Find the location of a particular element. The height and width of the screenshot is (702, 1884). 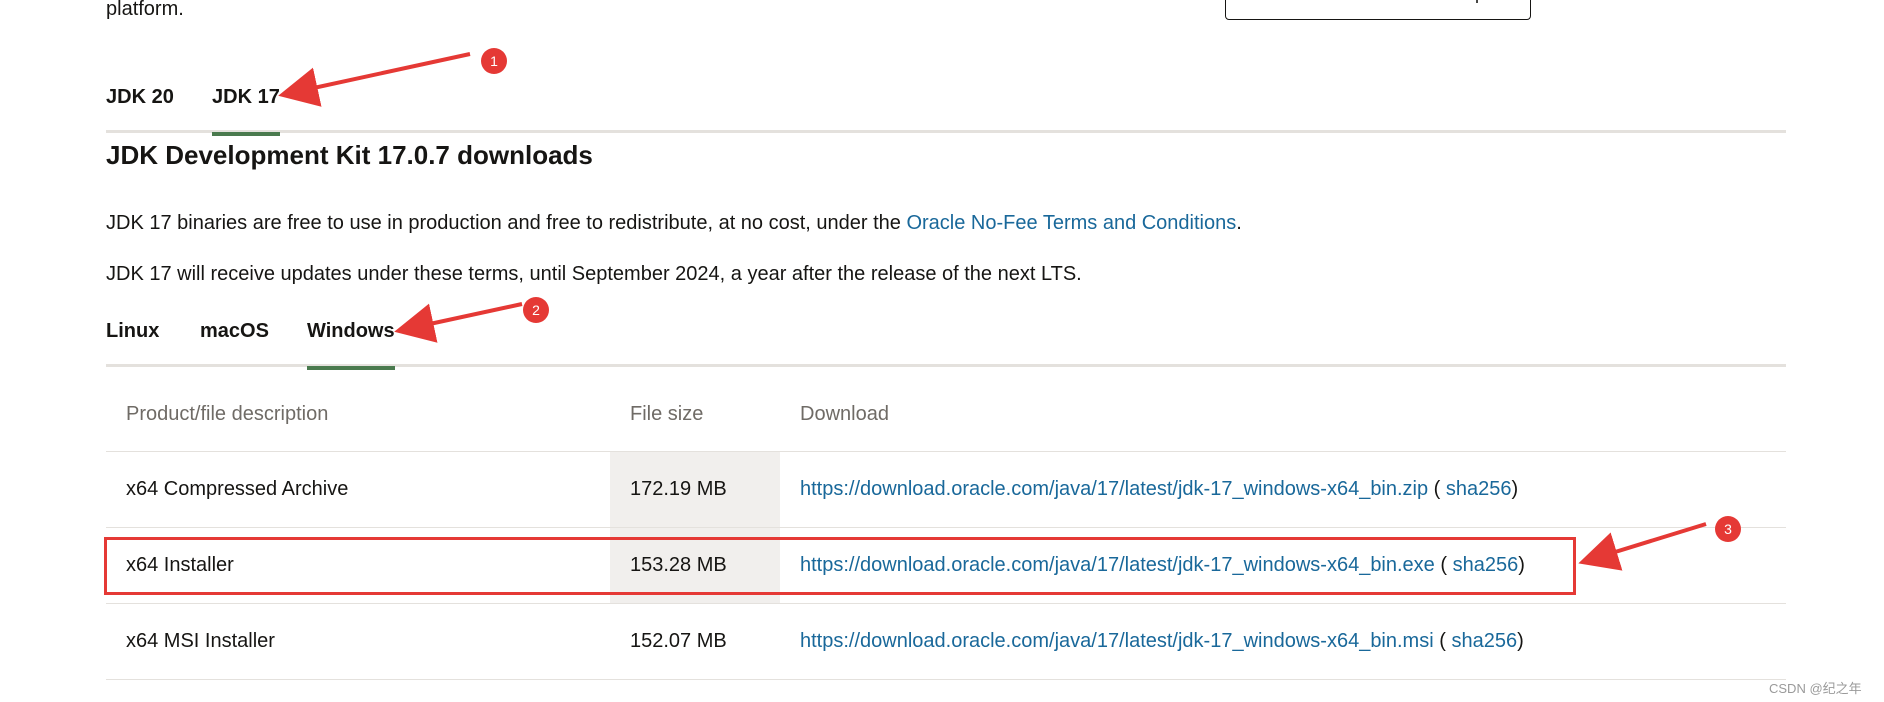

annotation-badge-2: 2 is located at coordinates (536, 310).